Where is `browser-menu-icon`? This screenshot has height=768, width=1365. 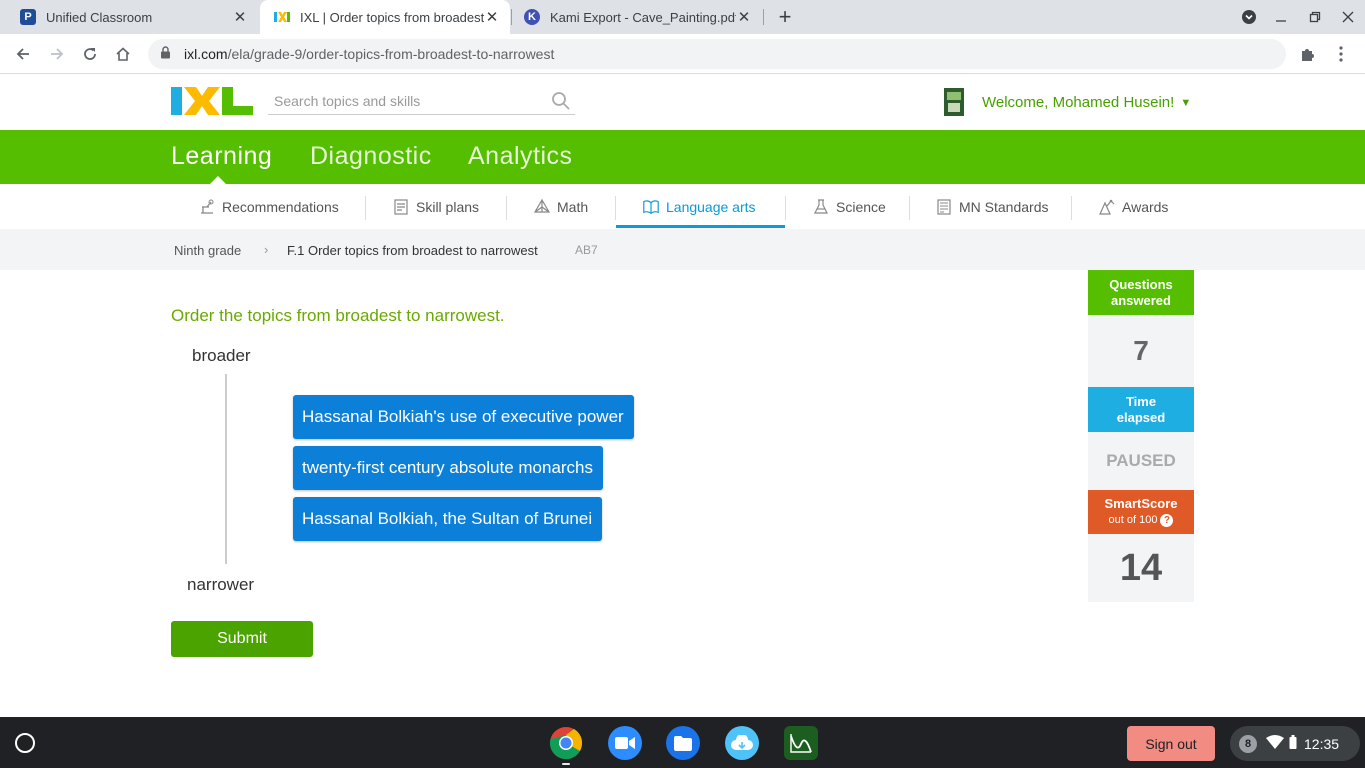
browser-menu-icon is located at coordinates (1341, 54).